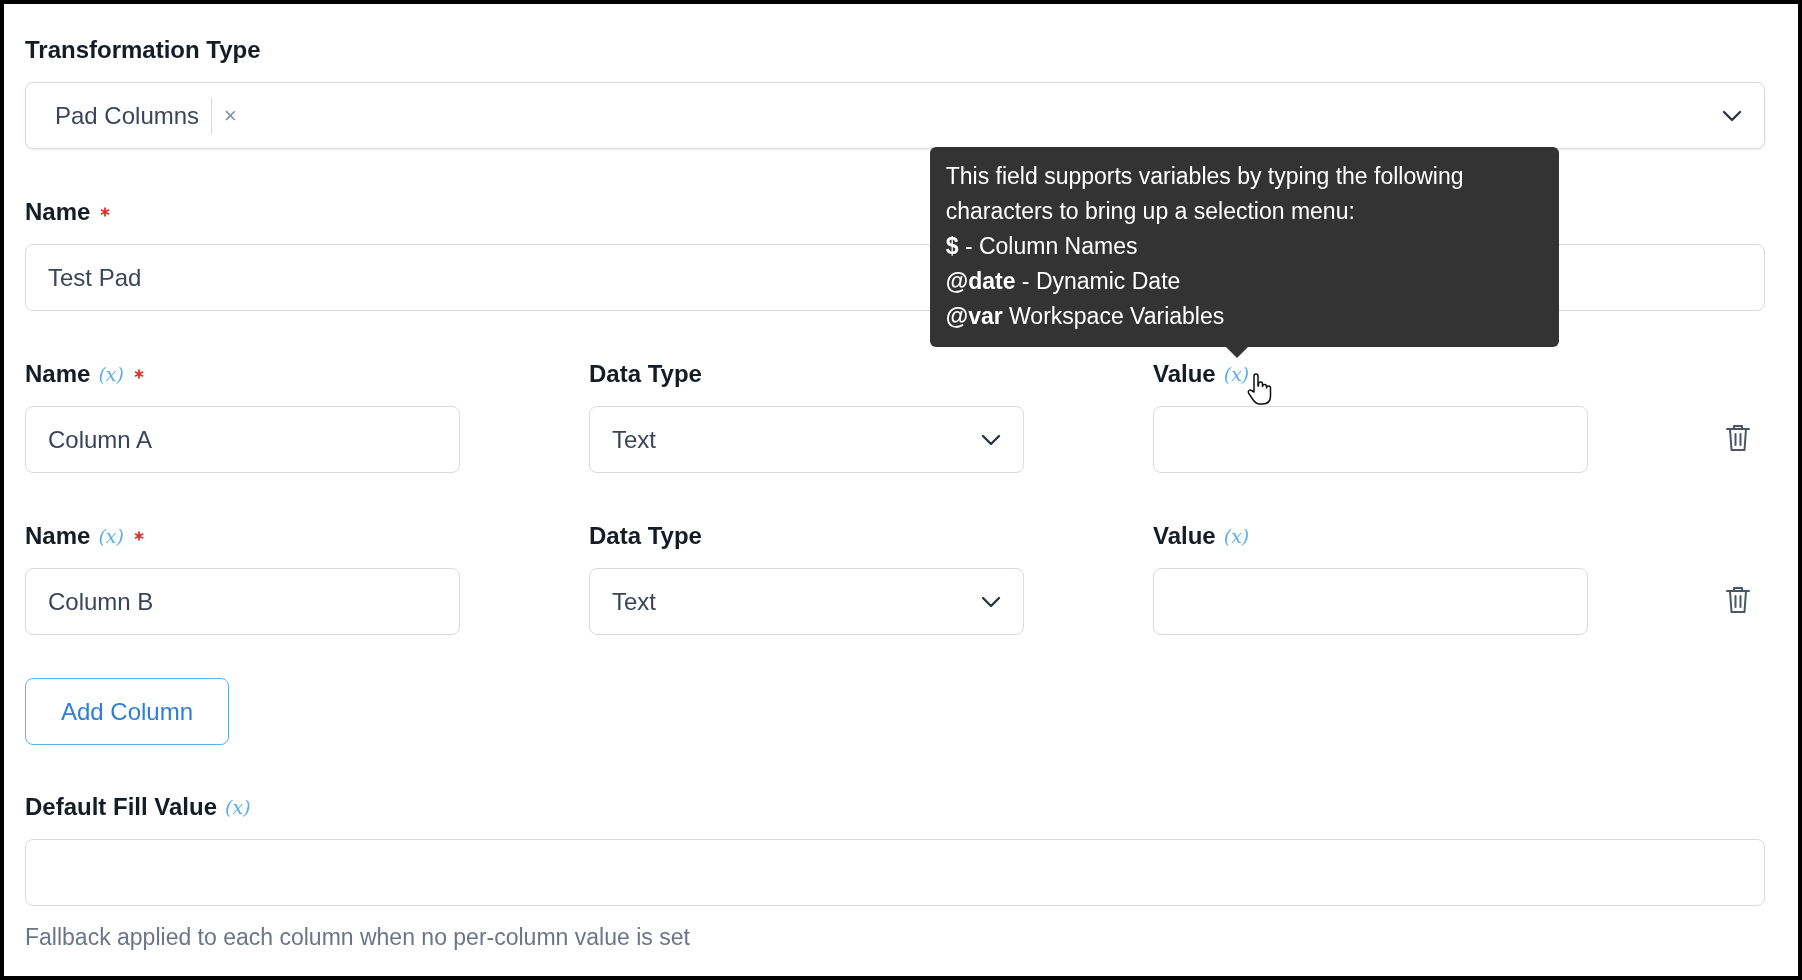 The height and width of the screenshot is (980, 1802). Describe the element at coordinates (242, 601) in the screenshot. I see `column-name-input: Column B` at that location.